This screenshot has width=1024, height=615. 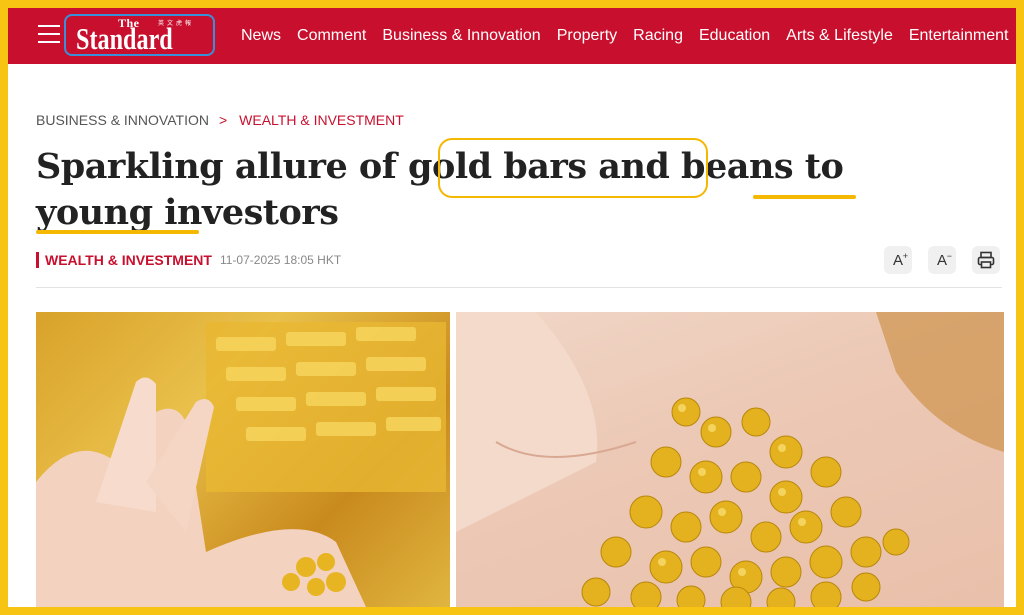 What do you see at coordinates (223, 120) in the screenshot?
I see `chevron-right-icon: >` at bounding box center [223, 120].